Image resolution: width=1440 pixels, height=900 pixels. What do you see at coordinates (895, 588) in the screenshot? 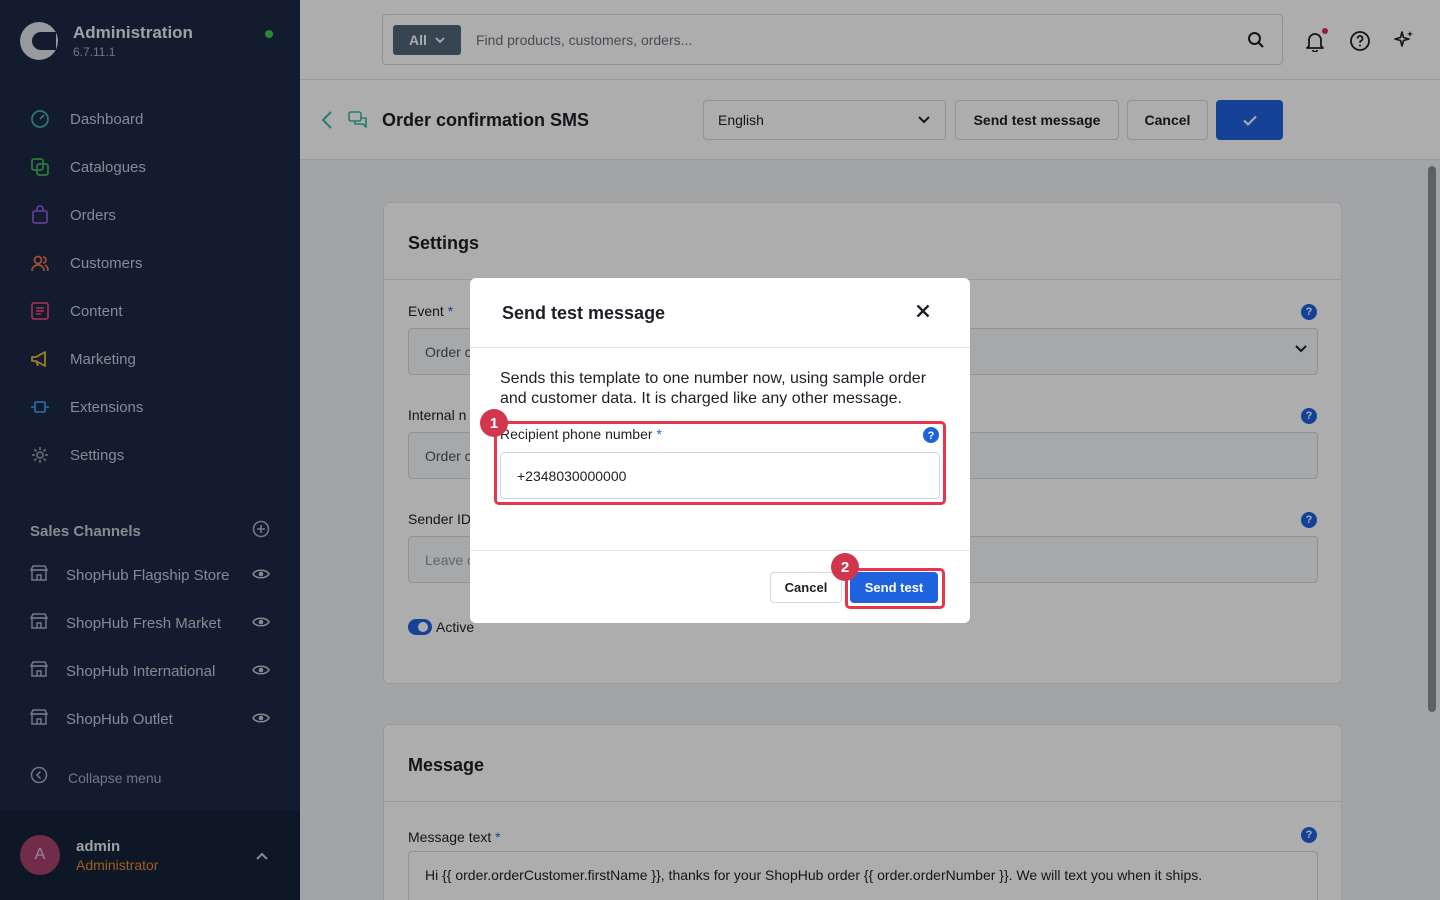
I see `highlight-send-button` at bounding box center [895, 588].